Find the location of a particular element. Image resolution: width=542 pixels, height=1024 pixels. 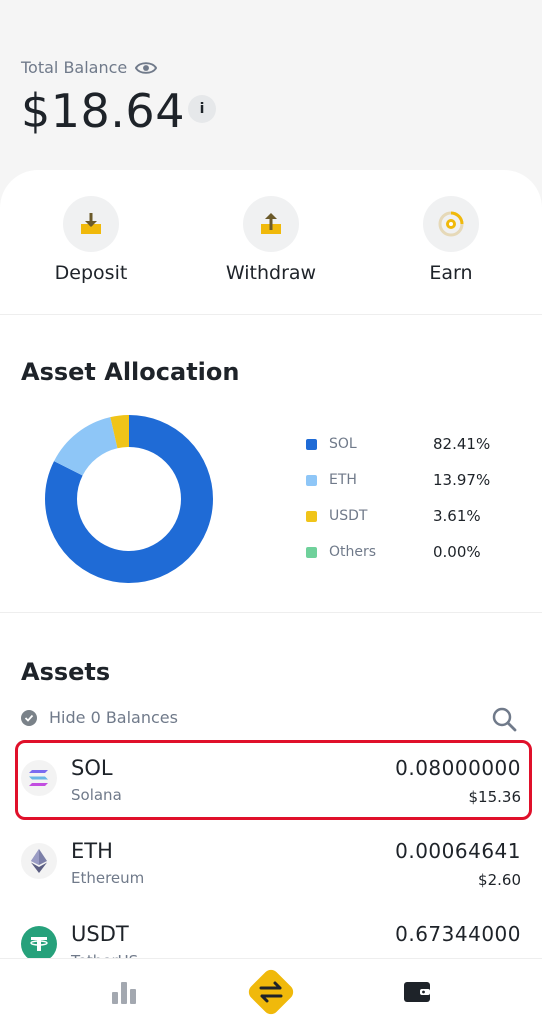

earn-label: Earn is located at coordinates (451, 273).